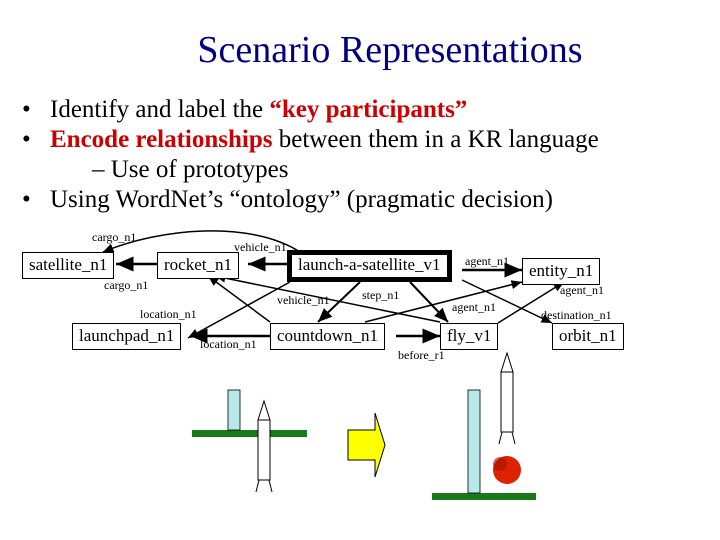  I want to click on edge-label-destination: destination_n1, so click(576, 315).